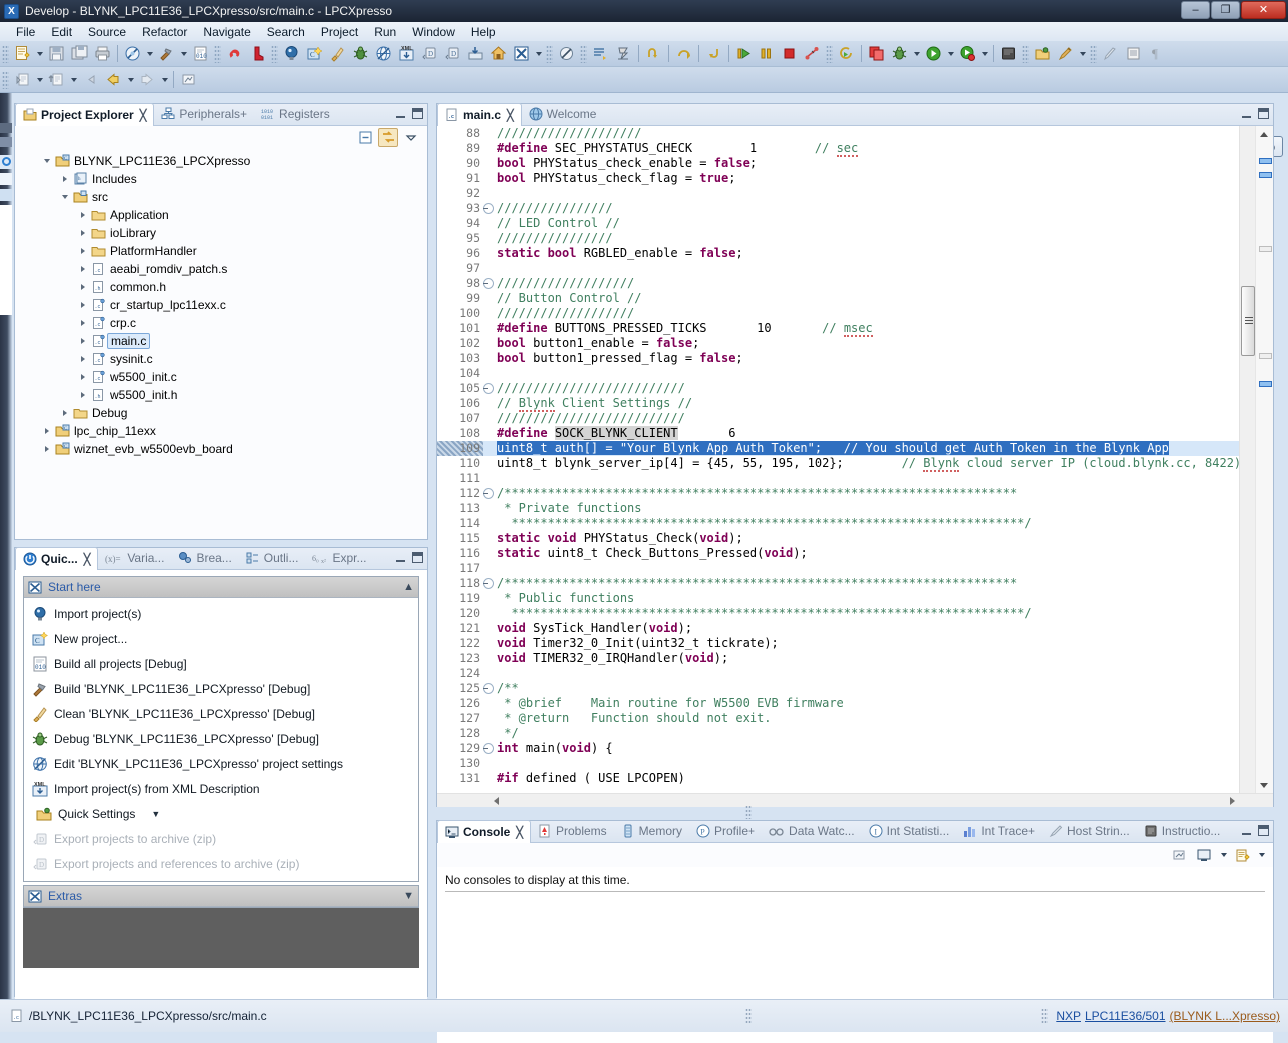 The height and width of the screenshot is (1043, 1288). What do you see at coordinates (1042, 53) in the screenshot?
I see `open-folder-icon` at bounding box center [1042, 53].